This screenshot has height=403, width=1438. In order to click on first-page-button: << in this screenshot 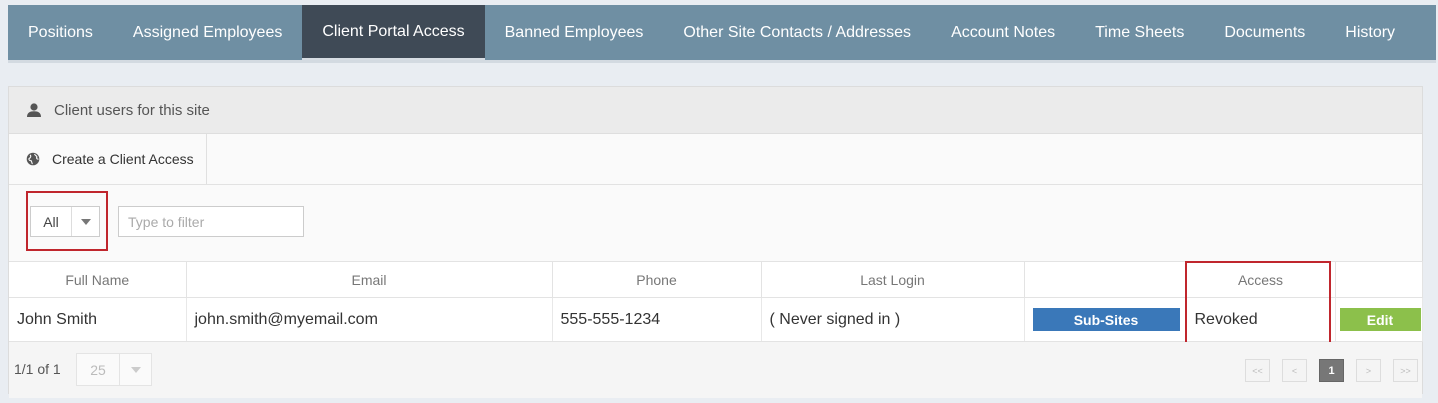, I will do `click(1257, 370)`.